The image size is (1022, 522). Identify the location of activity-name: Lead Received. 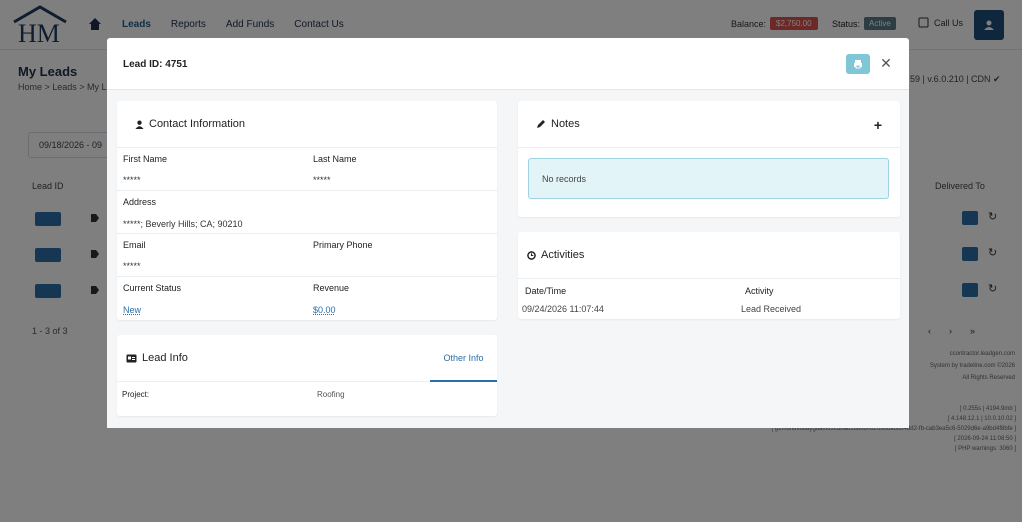
(771, 309).